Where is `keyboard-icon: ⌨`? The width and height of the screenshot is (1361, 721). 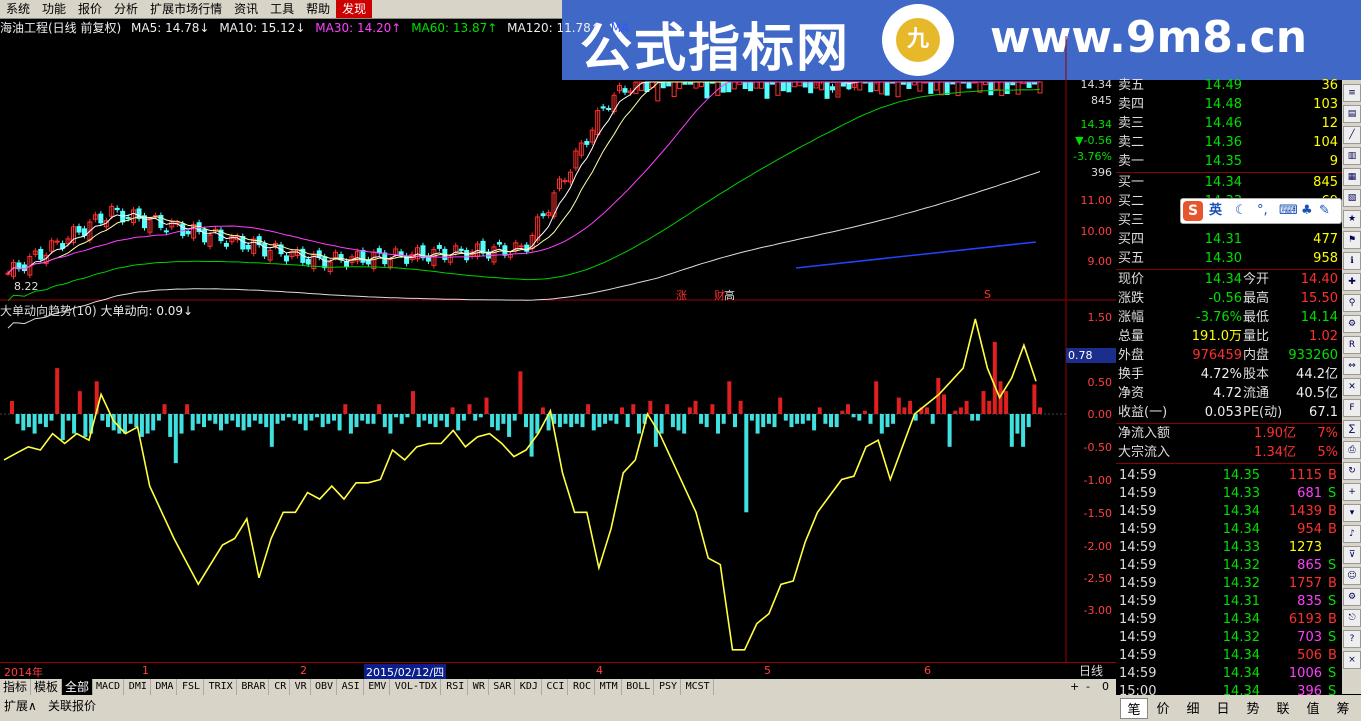
keyboard-icon: ⌨ is located at coordinates (1288, 211).